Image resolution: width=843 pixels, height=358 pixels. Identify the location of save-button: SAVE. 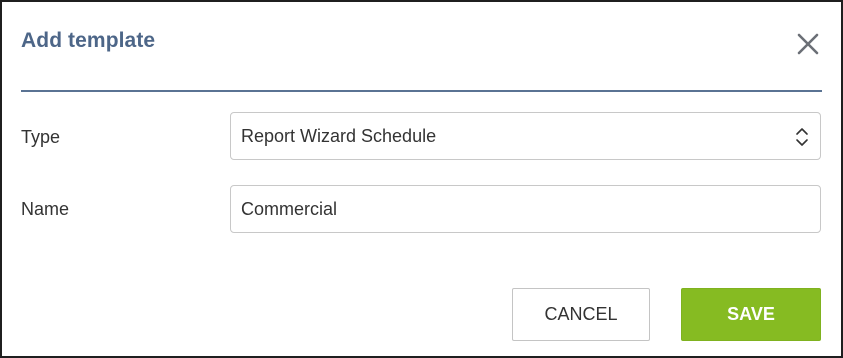
(751, 314).